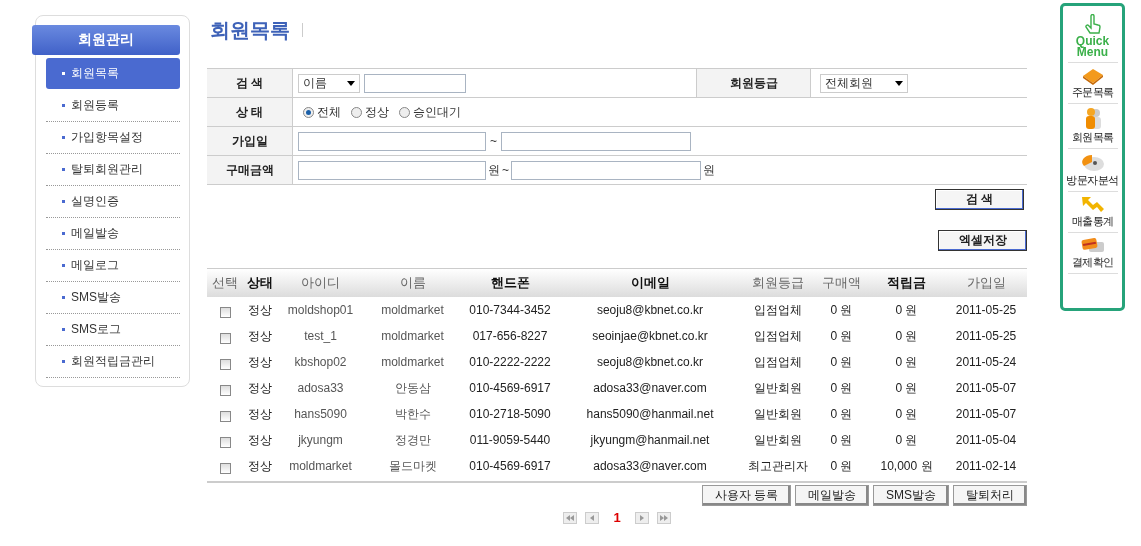  What do you see at coordinates (412, 466) in the screenshot?
I see `table-cell: 몰드마켓` at bounding box center [412, 466].